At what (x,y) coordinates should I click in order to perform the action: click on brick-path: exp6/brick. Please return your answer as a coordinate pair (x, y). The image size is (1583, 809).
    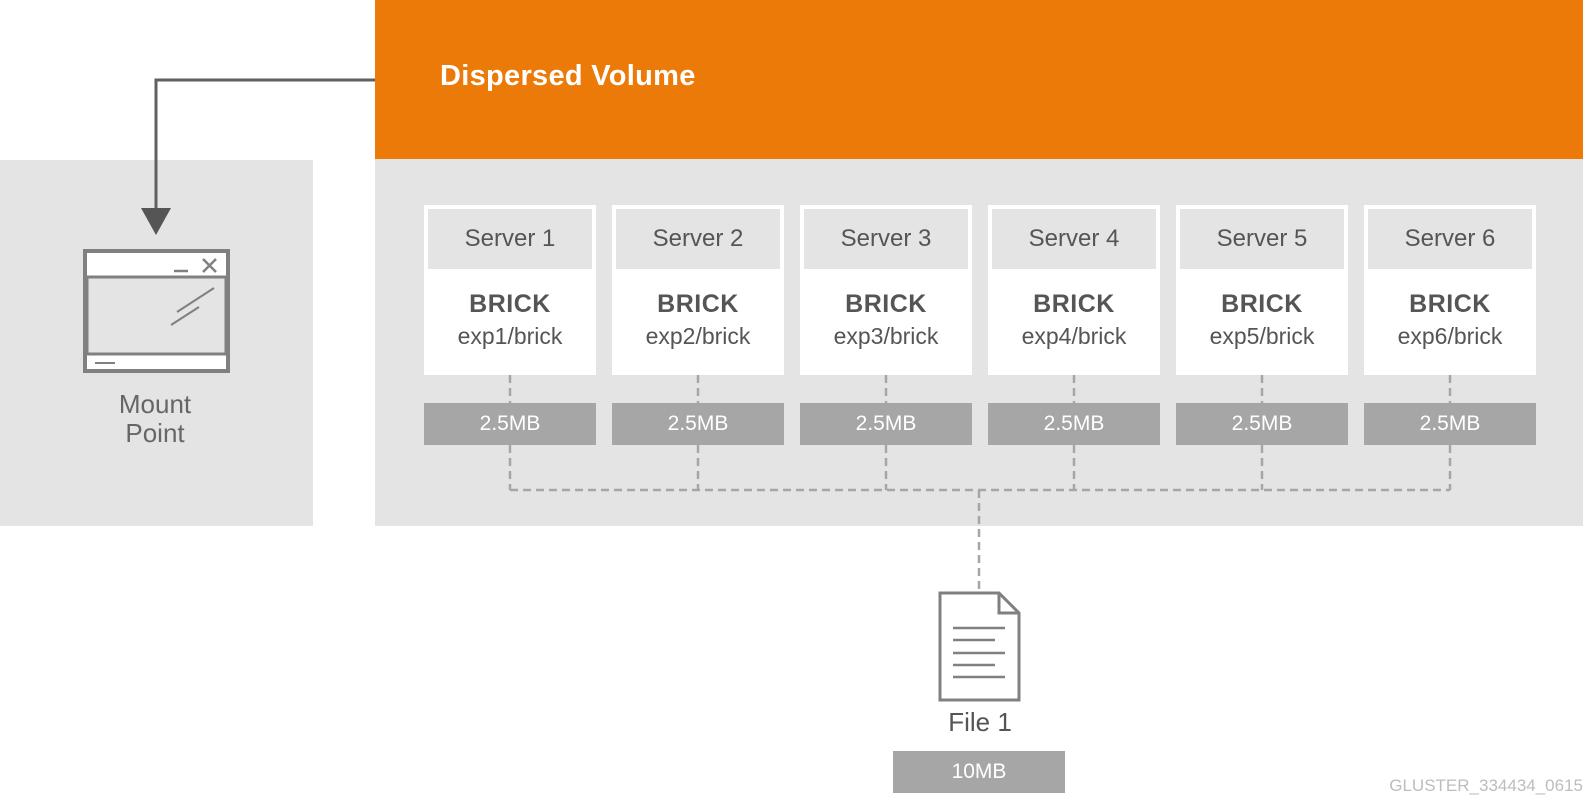
    Looking at the image, I should click on (1450, 336).